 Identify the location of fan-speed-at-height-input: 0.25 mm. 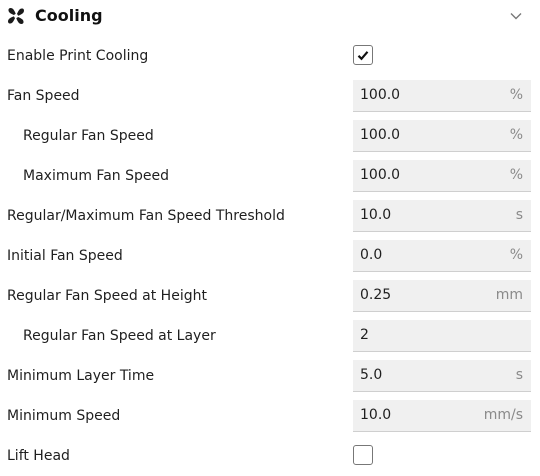
(442, 296).